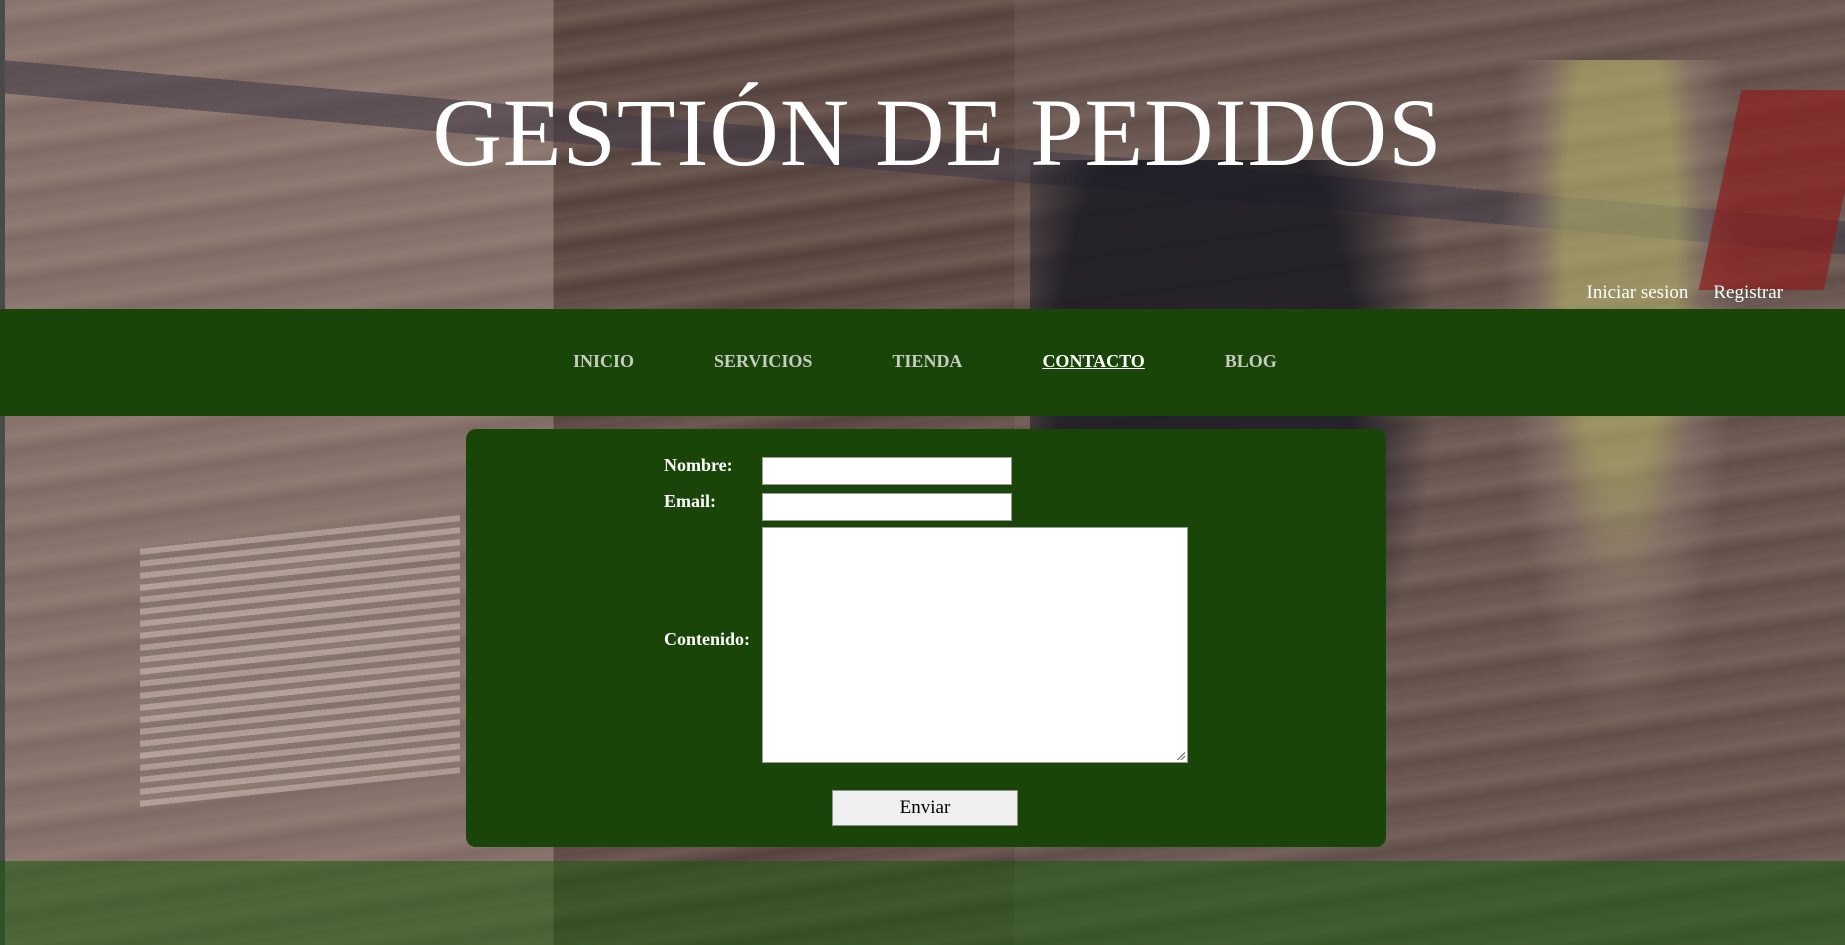 The height and width of the screenshot is (945, 1845). Describe the element at coordinates (300, 660) in the screenshot. I see `background-books` at that location.